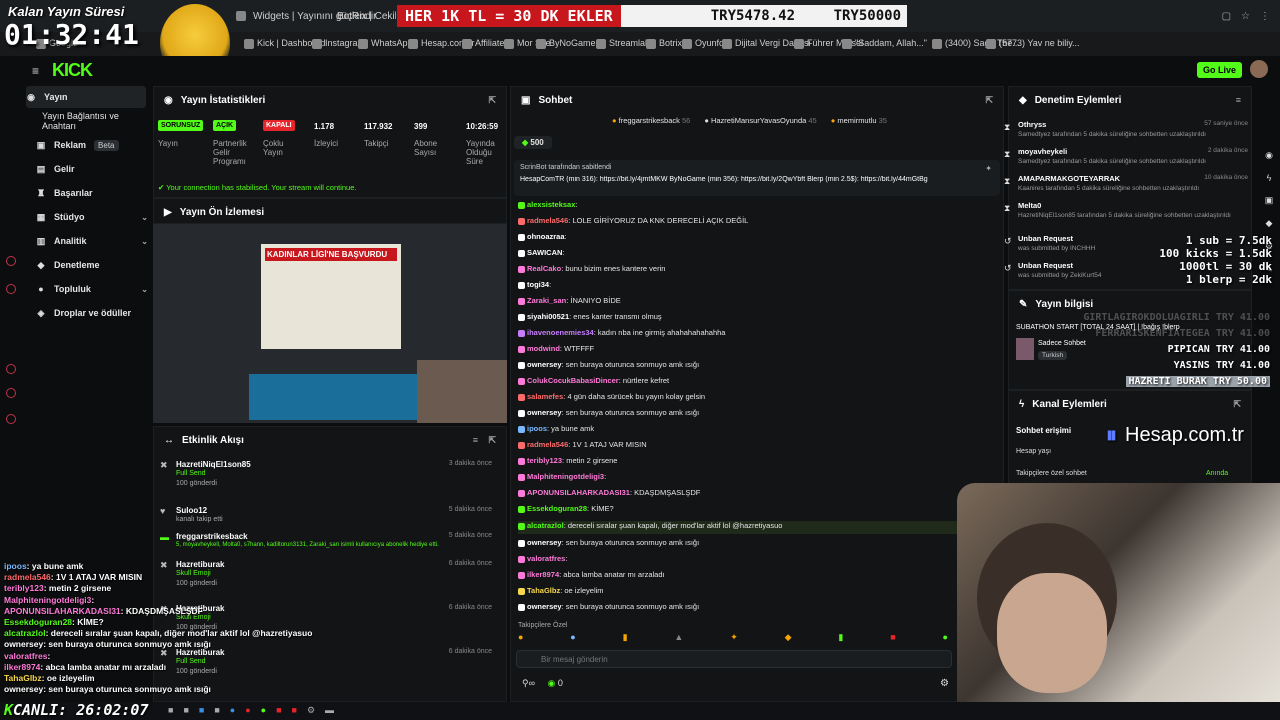 This screenshot has width=1280, height=720. What do you see at coordinates (543, 590) in the screenshot?
I see `chat-username: TahaGlbz` at bounding box center [543, 590].